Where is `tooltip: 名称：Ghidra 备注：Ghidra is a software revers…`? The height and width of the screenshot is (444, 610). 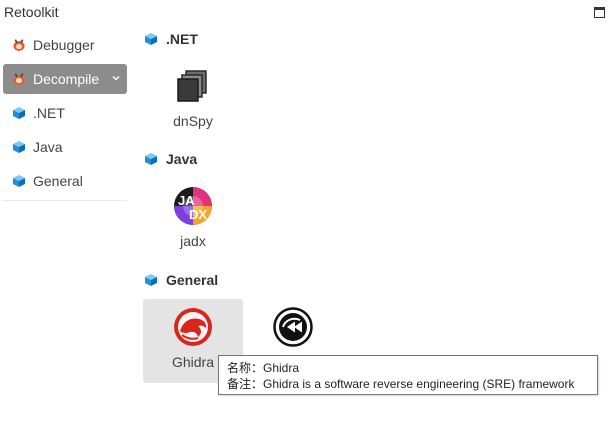 tooltip: 名称：Ghidra 备注：Ghidra is a software revers… is located at coordinates (408, 375).